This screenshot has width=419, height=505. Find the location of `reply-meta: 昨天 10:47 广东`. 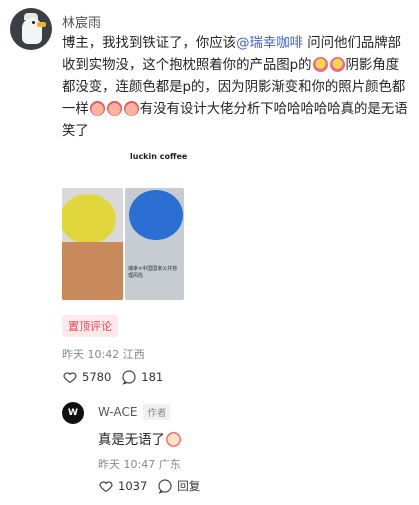

reply-meta: 昨天 10:47 广东 is located at coordinates (139, 464).